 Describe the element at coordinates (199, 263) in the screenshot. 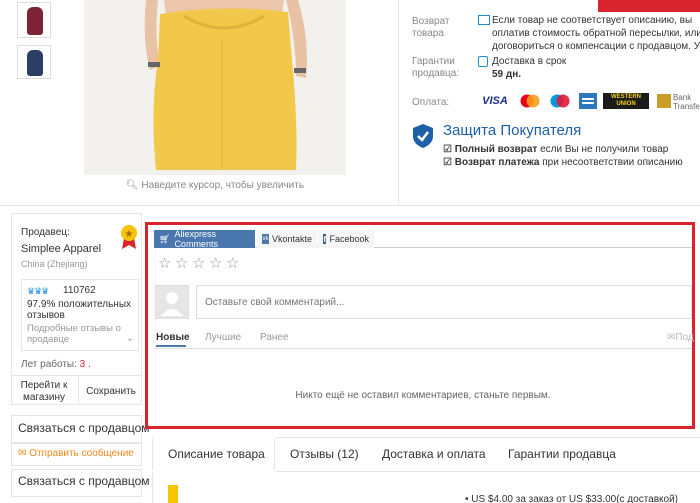

I see `rating-star-3: ☆` at that location.